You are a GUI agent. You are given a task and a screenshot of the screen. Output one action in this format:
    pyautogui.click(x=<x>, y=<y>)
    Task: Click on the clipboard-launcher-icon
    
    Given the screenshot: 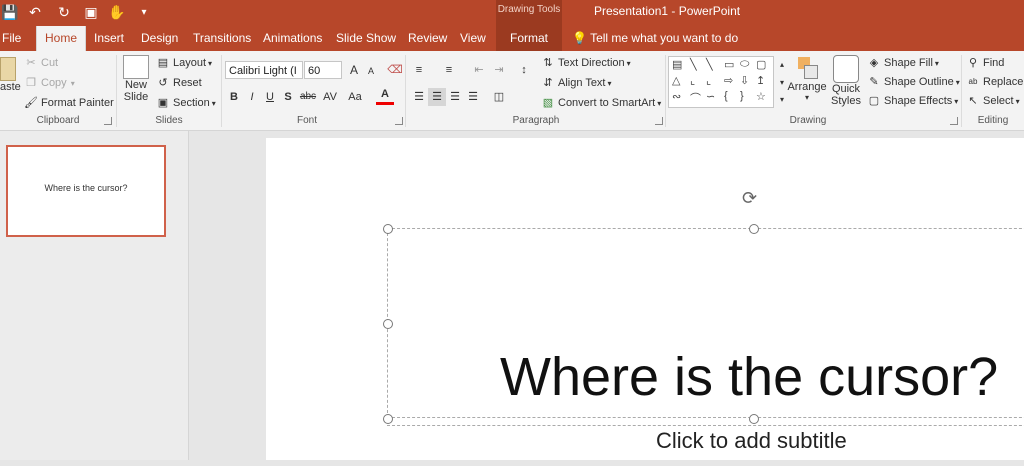 What is the action you would take?
    pyautogui.click(x=108, y=121)
    